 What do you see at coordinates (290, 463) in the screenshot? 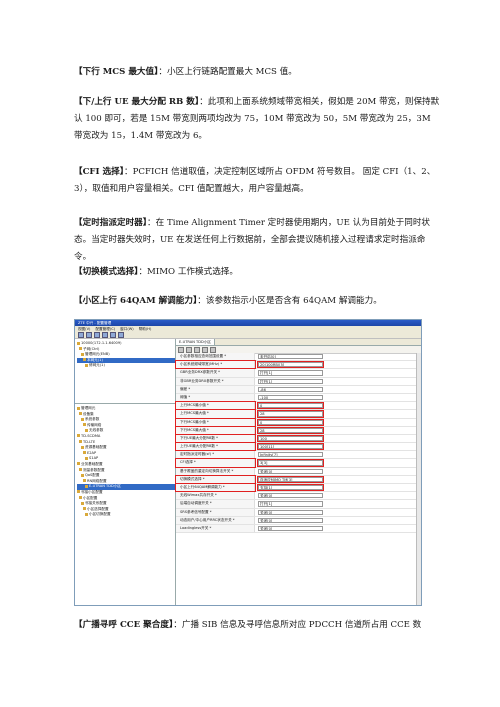
I see `parameter-value-field: 3[3]` at bounding box center [290, 463].